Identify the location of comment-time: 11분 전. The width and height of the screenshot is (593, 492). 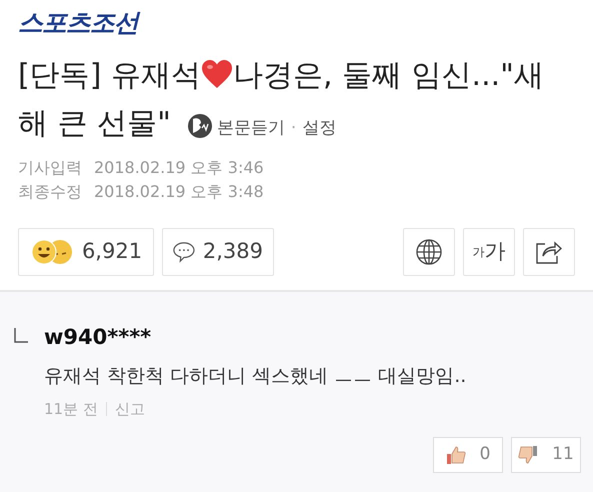
(71, 409).